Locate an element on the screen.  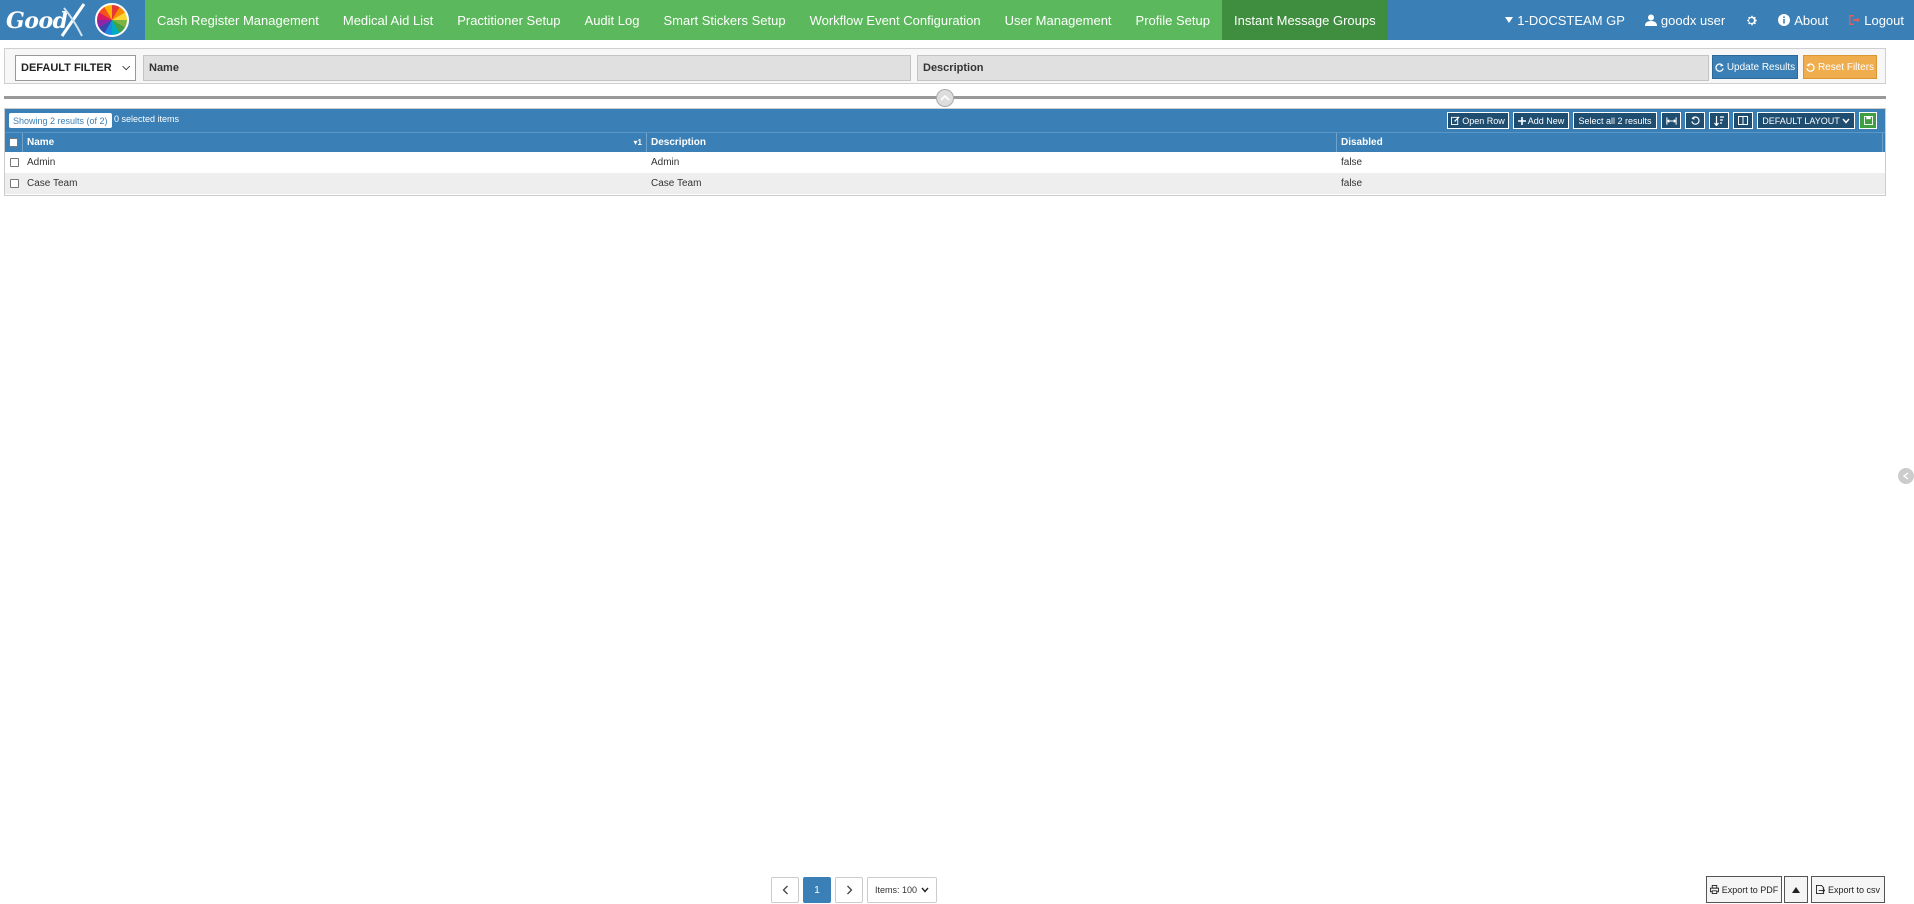
selected-count: 0 selected items is located at coordinates (147, 119).